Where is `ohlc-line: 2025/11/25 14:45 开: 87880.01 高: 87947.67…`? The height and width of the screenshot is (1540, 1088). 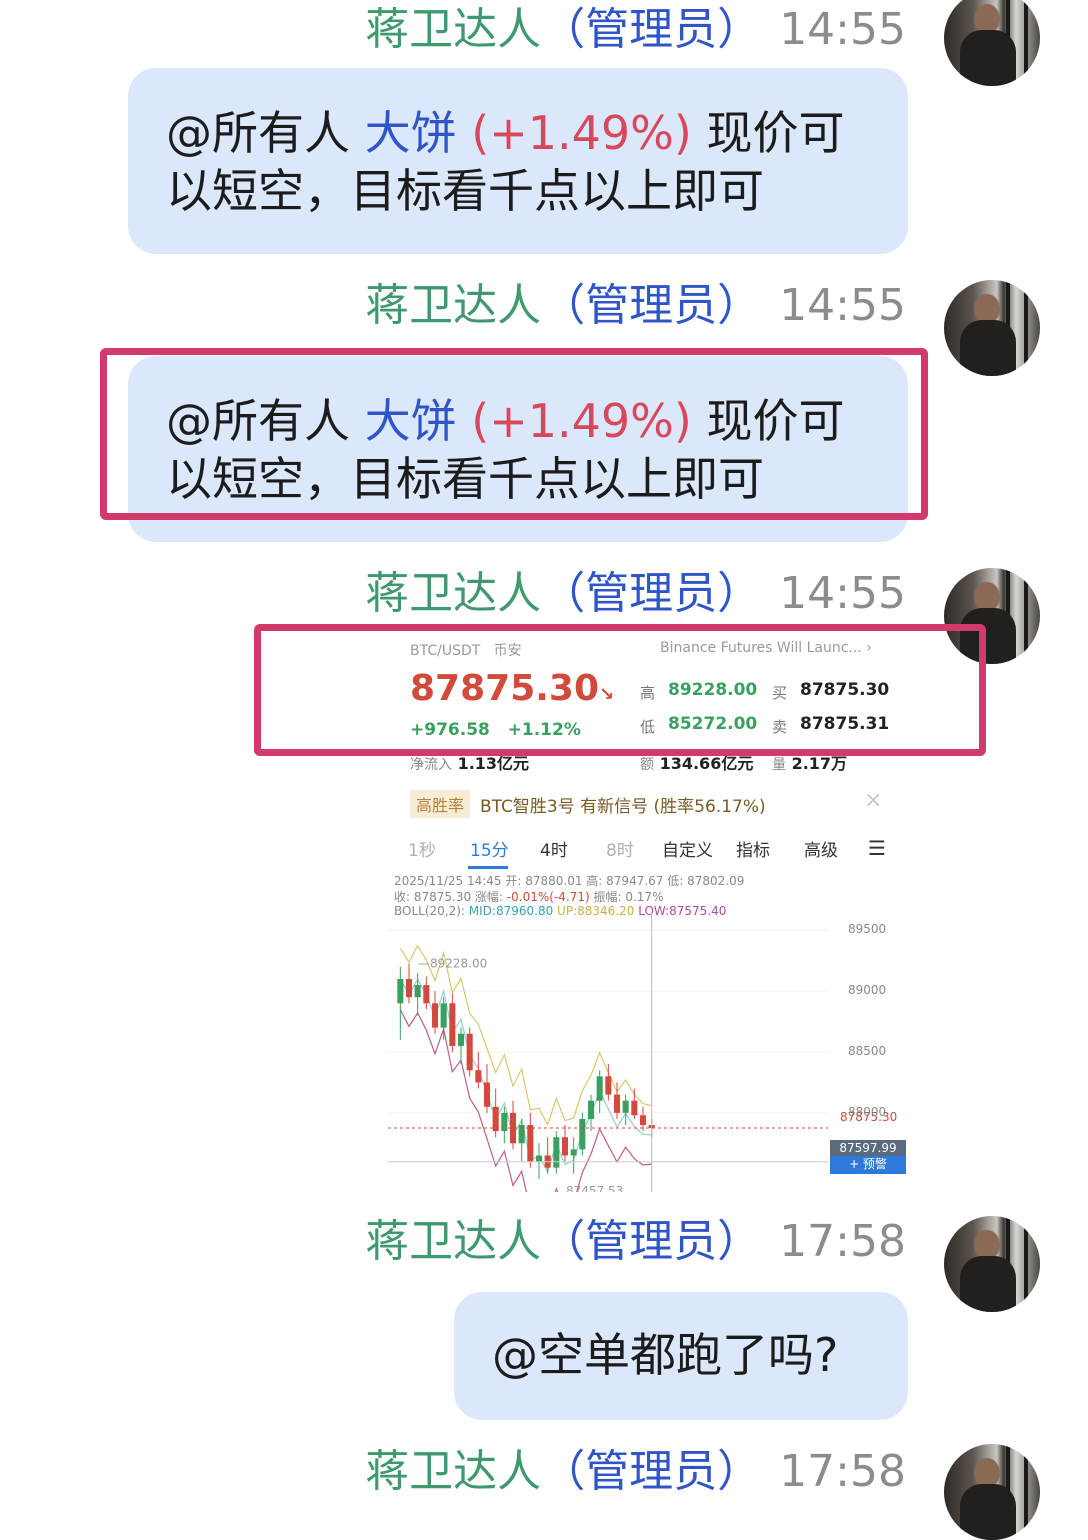
ohlc-line: 2025/11/25 14:45 开: 87880.01 高: 87947.67… is located at coordinates (569, 881).